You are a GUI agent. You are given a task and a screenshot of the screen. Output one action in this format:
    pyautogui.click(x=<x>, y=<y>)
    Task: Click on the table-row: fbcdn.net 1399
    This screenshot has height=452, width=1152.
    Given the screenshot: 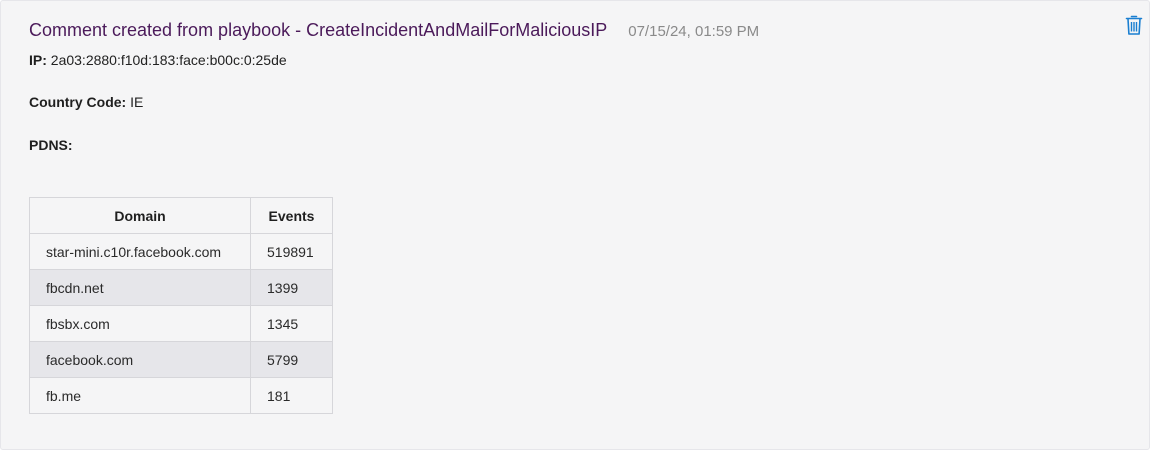 What is the action you would take?
    pyautogui.click(x=181, y=287)
    